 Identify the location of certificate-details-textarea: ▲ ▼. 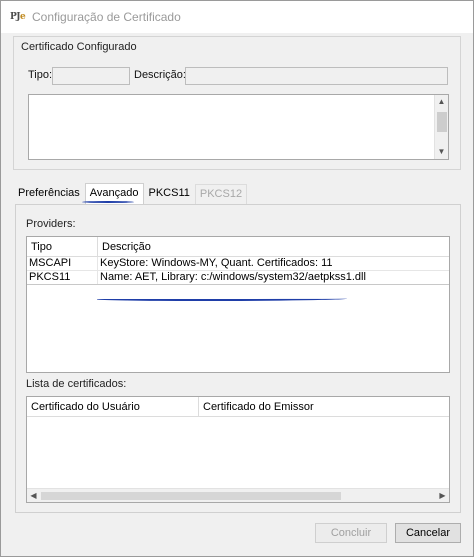
(238, 127).